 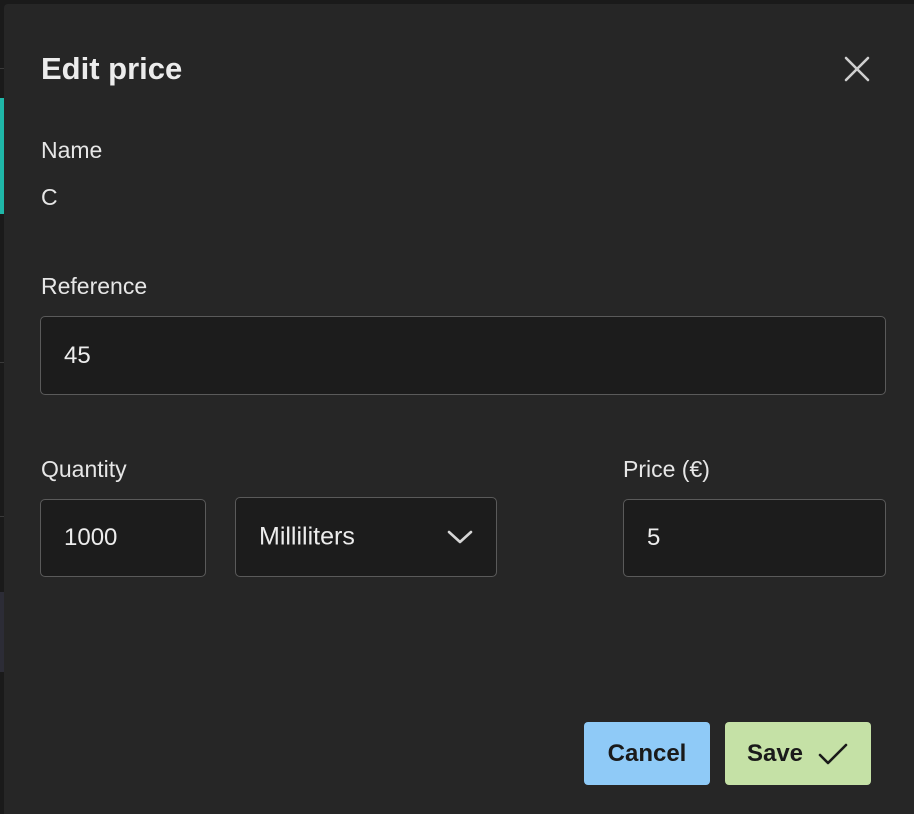 I want to click on close-button, so click(x=857, y=69).